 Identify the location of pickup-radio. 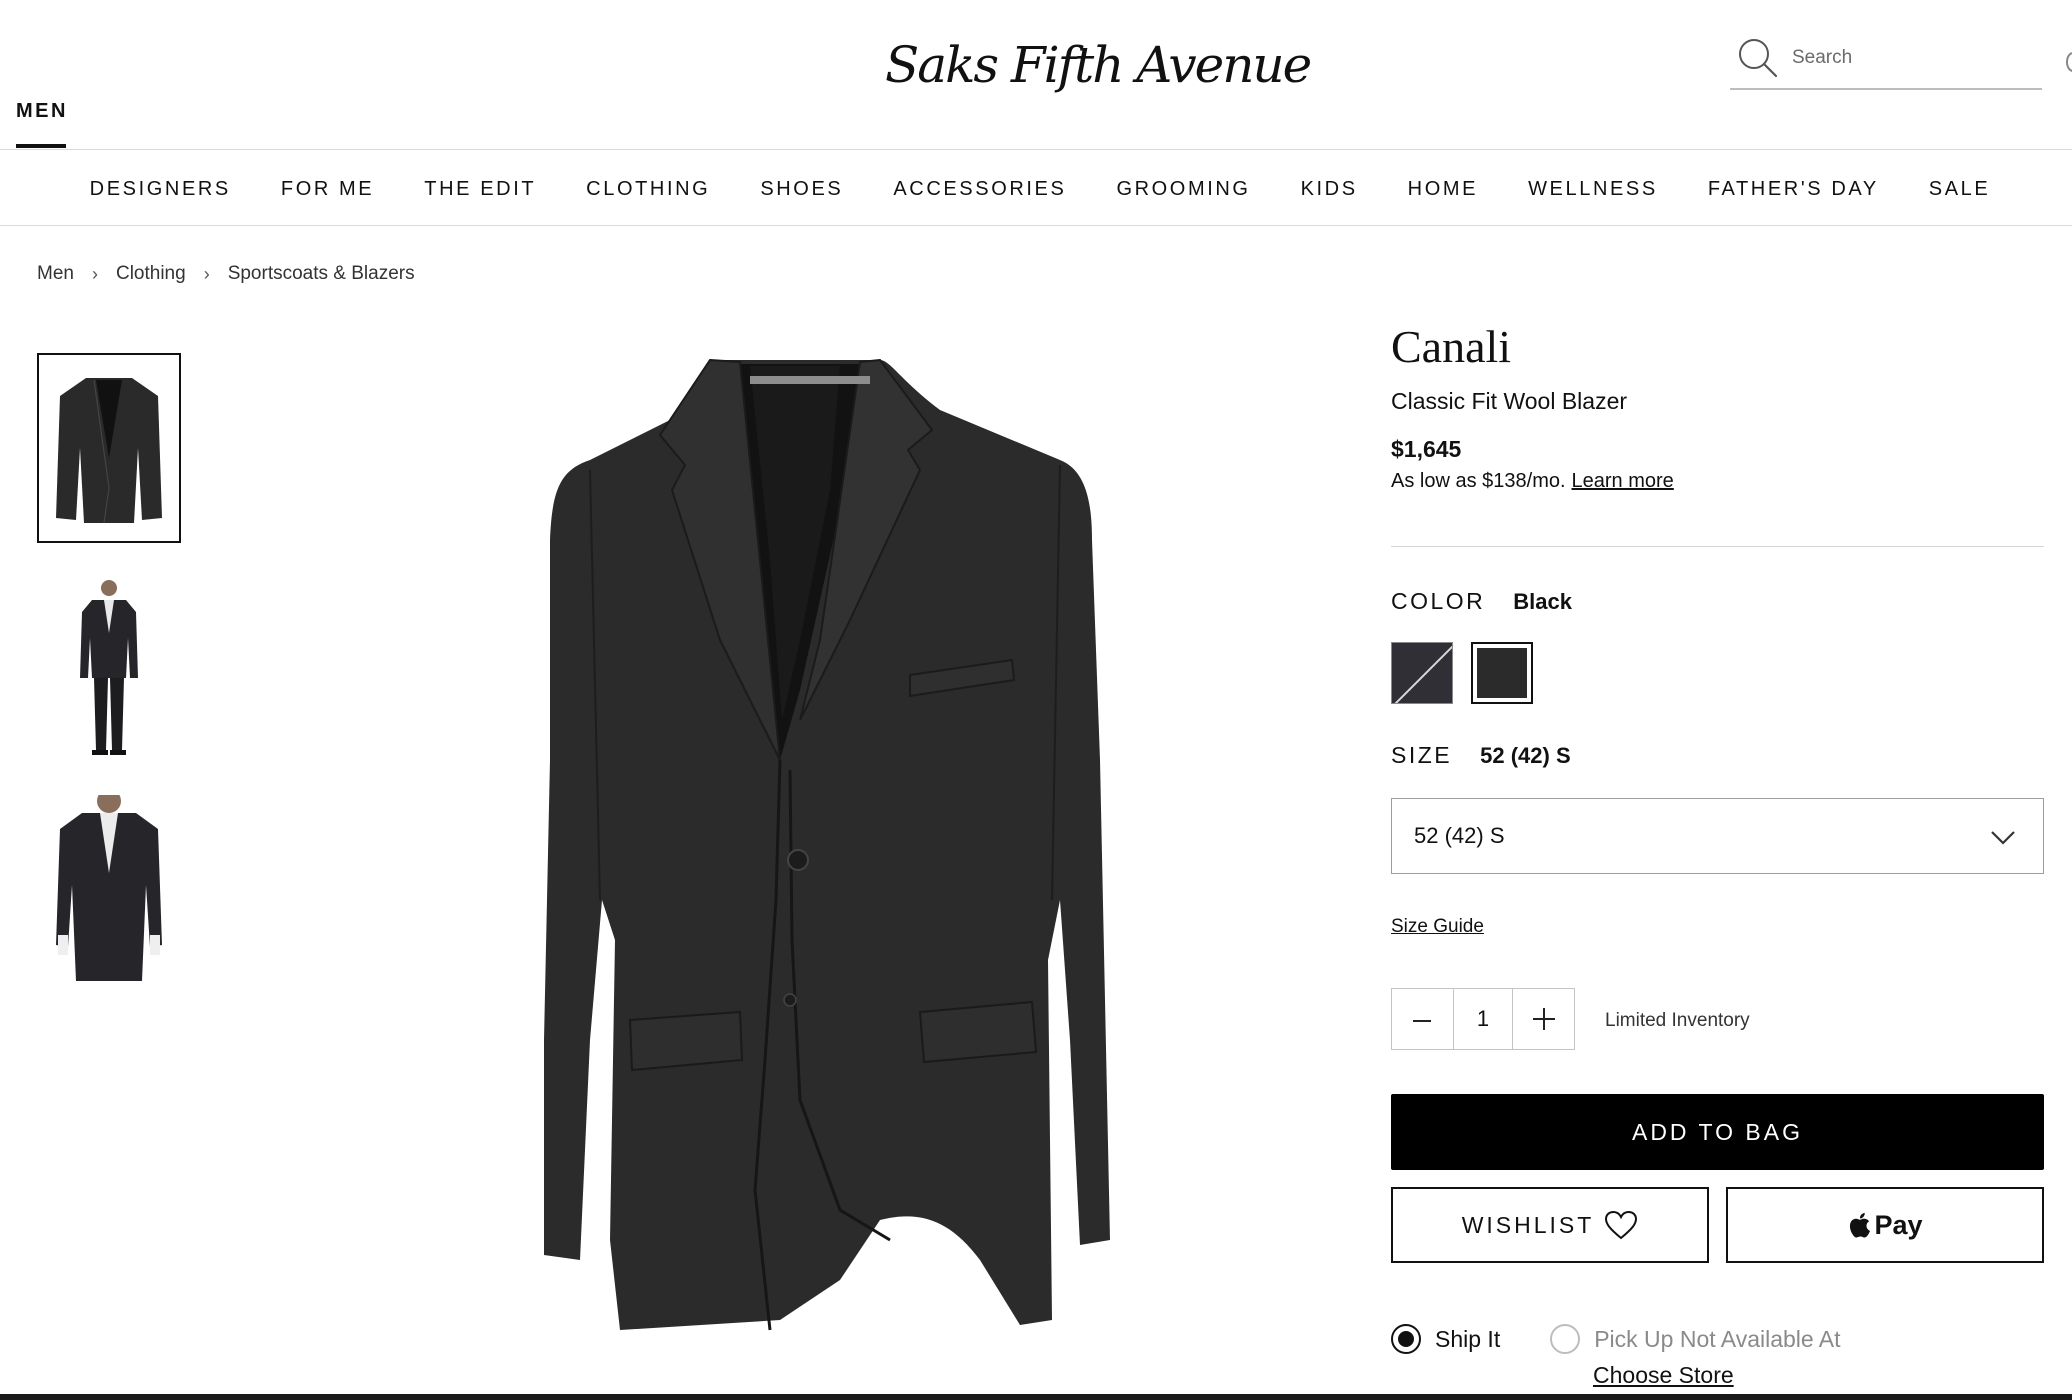
(1565, 1339).